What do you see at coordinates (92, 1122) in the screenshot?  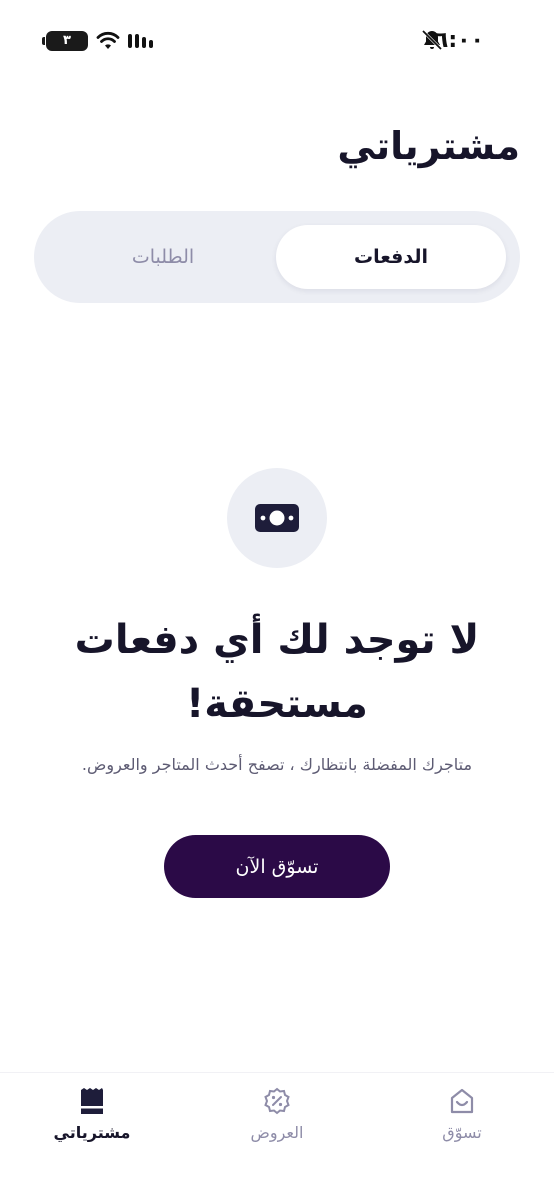 I see `nav-item-my-purchases: مشترياتي` at bounding box center [92, 1122].